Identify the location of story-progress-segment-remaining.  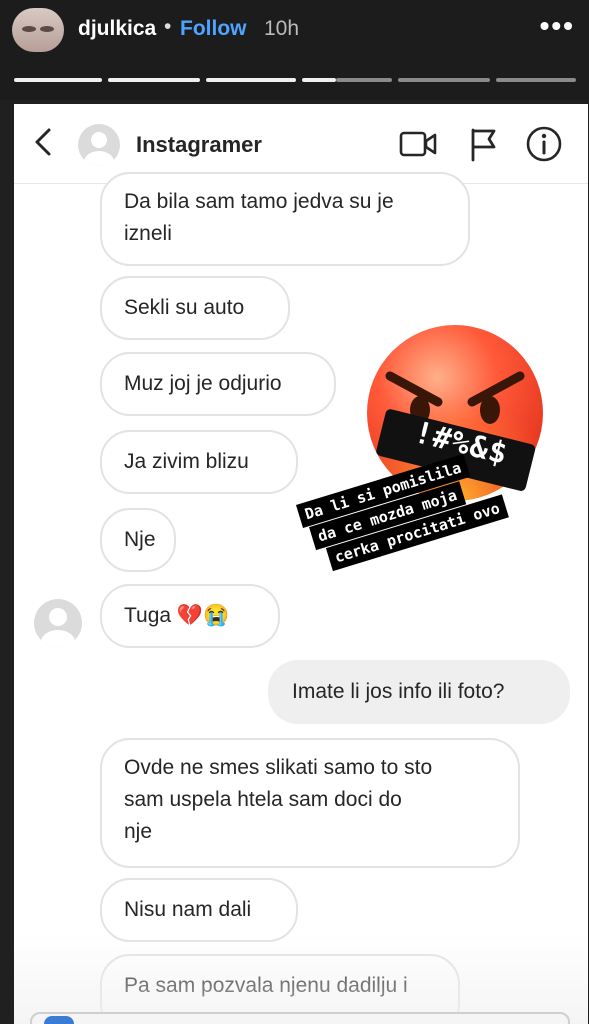
(364, 80).